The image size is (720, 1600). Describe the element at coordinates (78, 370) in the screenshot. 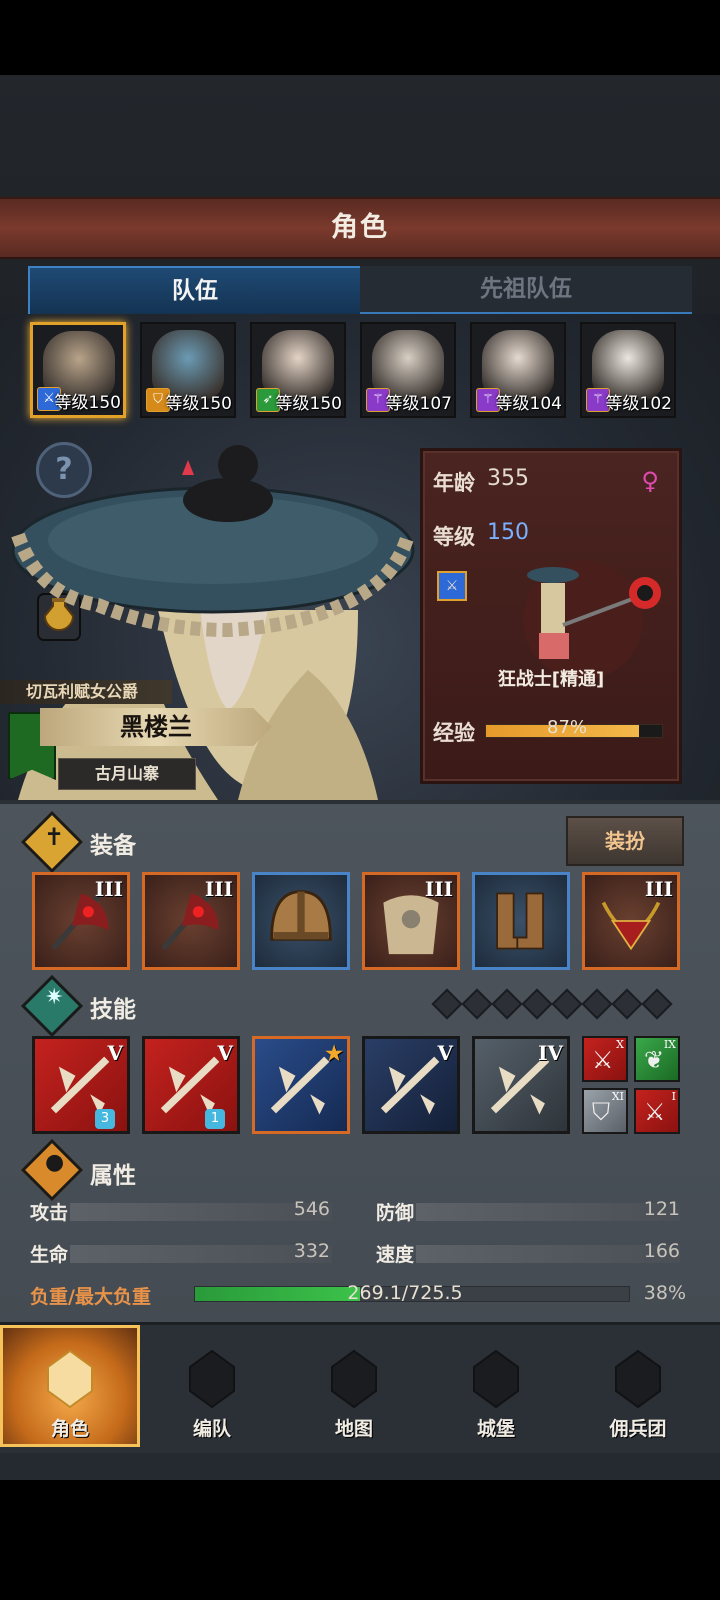

I see `team-member-1: ⚔ 等级150` at that location.